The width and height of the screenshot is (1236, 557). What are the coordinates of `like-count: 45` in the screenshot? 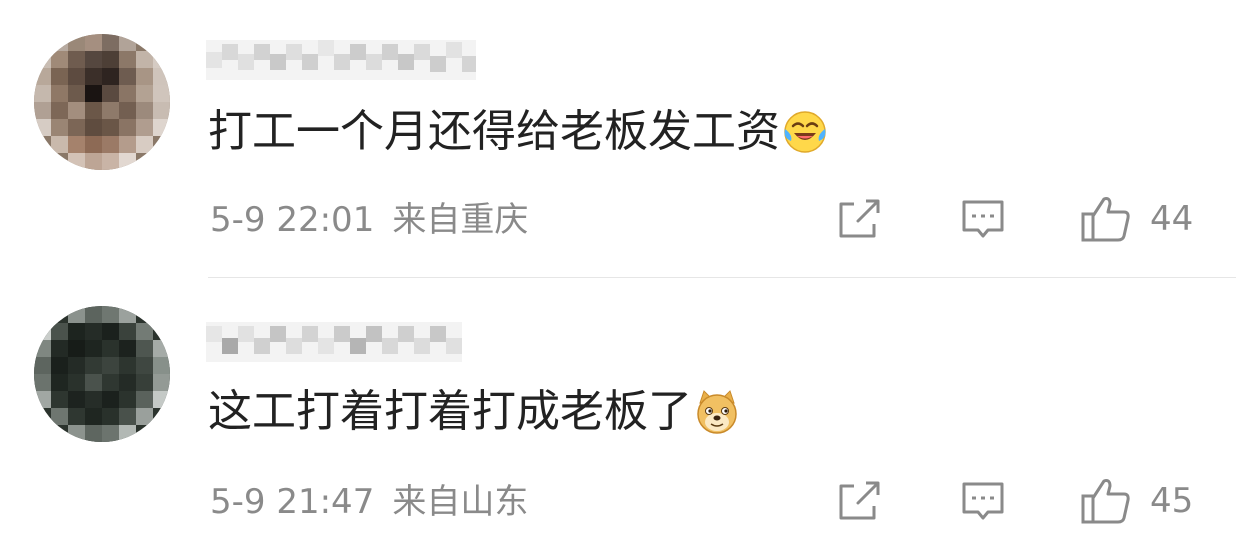 It's located at (1172, 501).